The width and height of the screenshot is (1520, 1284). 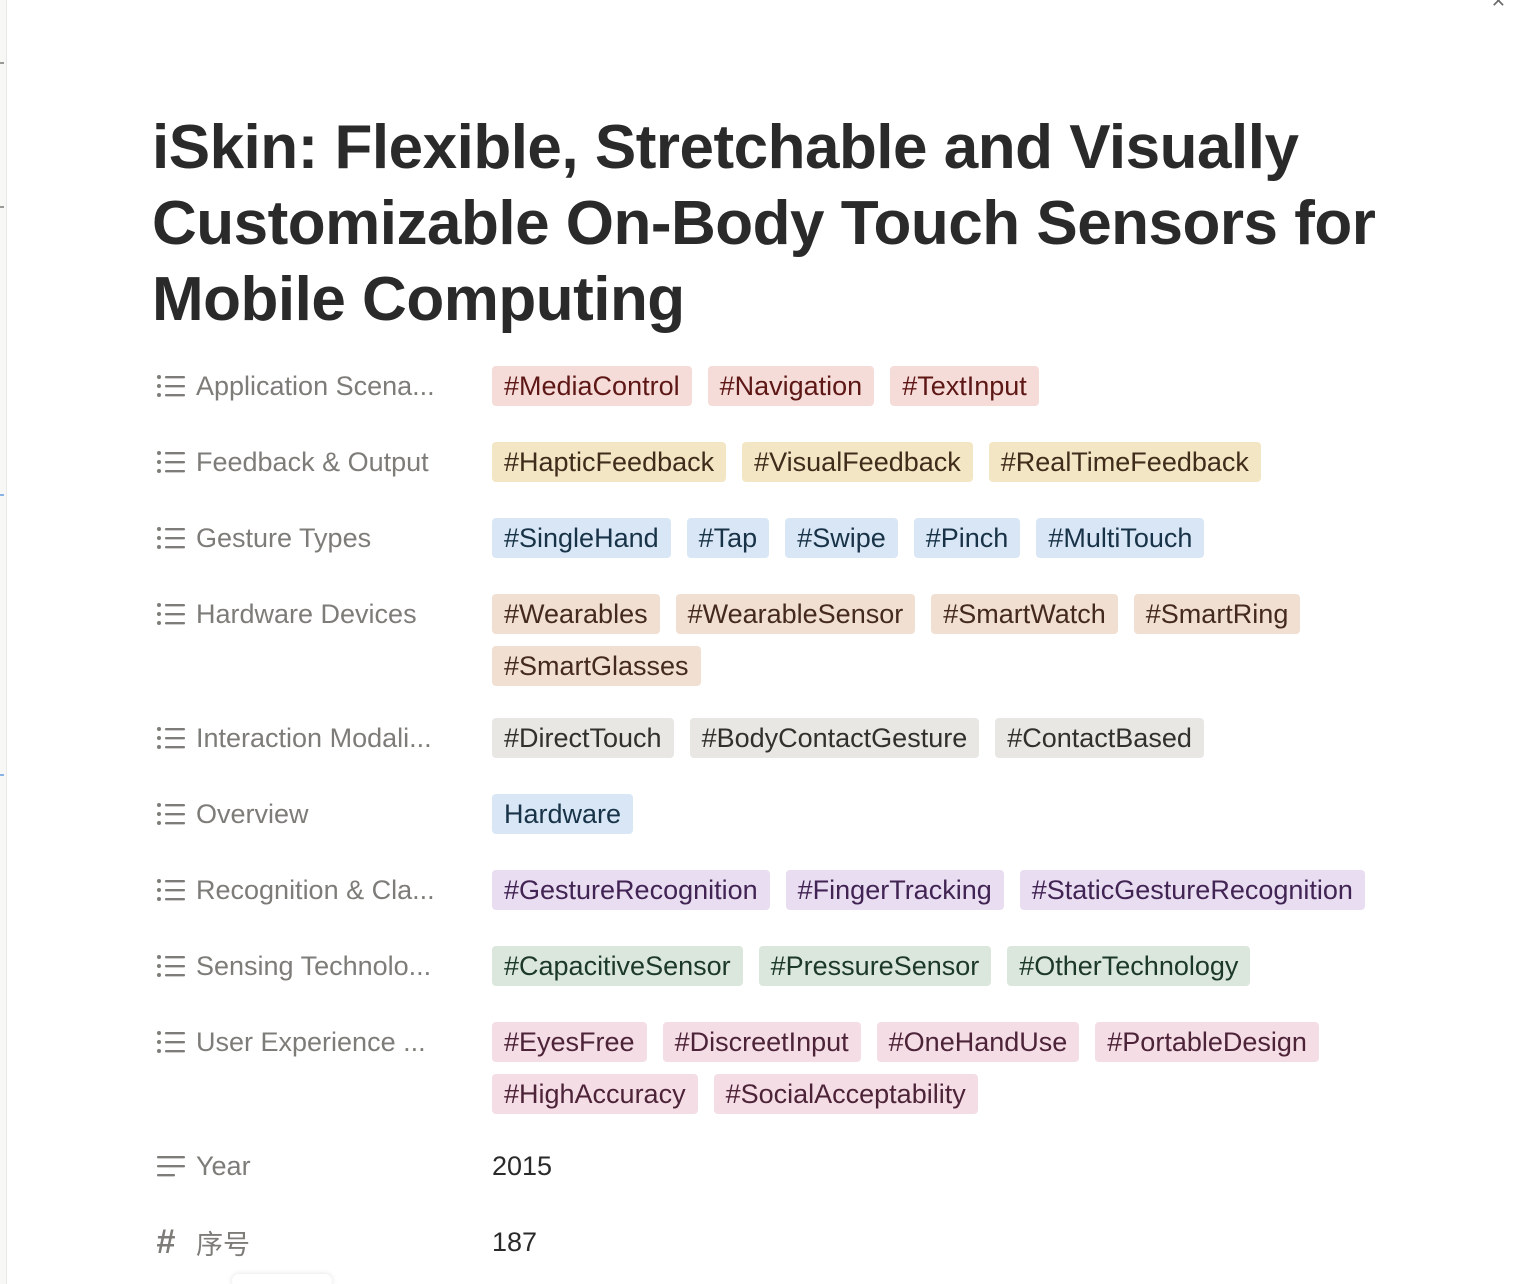 I want to click on property-name: Year, so click(x=223, y=1165).